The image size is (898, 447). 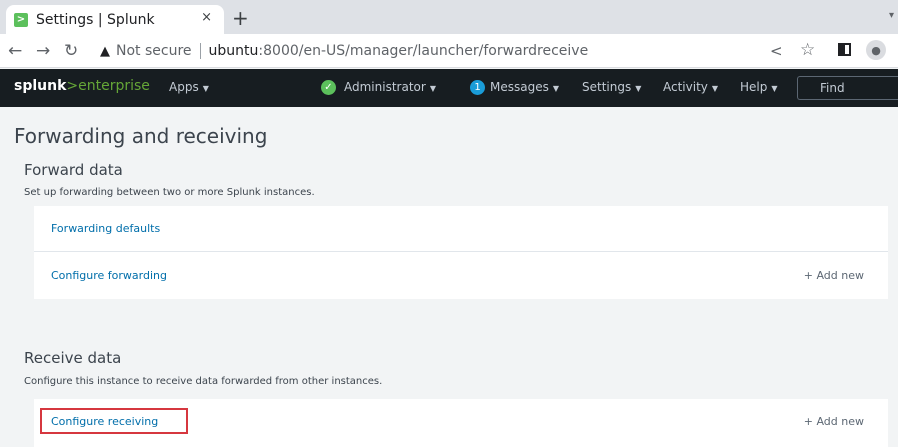 I want to click on profile-avatar-icon: ●, so click(x=876, y=50).